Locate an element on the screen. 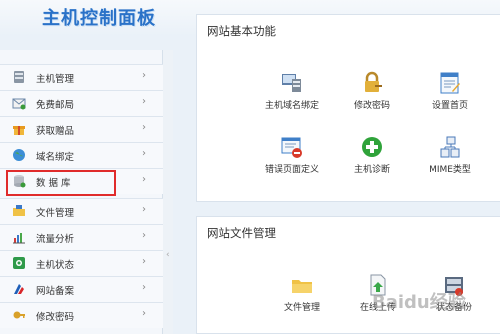 The image size is (500, 334). sidebar-item-label: 域名绑定 is located at coordinates (55, 157).